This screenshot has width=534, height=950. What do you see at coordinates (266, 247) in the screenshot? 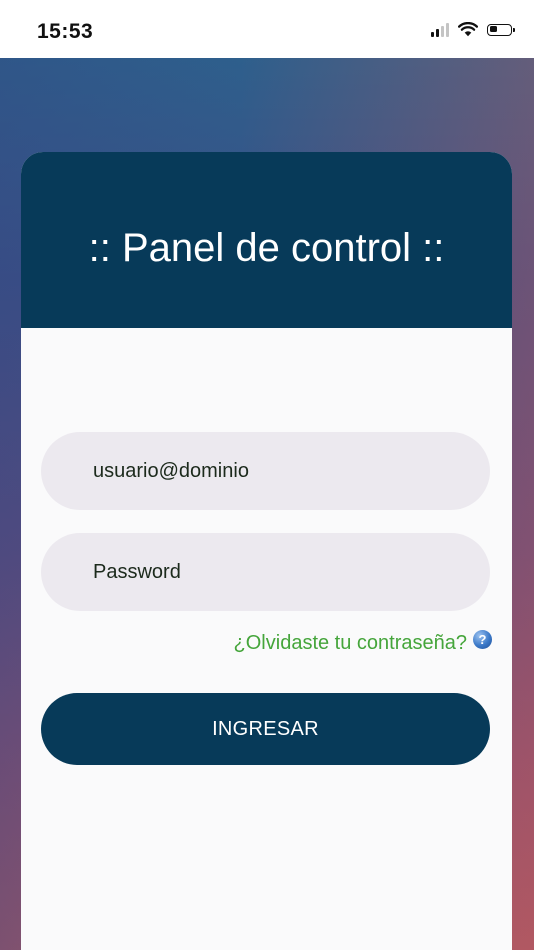
I see `page-title: :: Panel de control ::` at bounding box center [266, 247].